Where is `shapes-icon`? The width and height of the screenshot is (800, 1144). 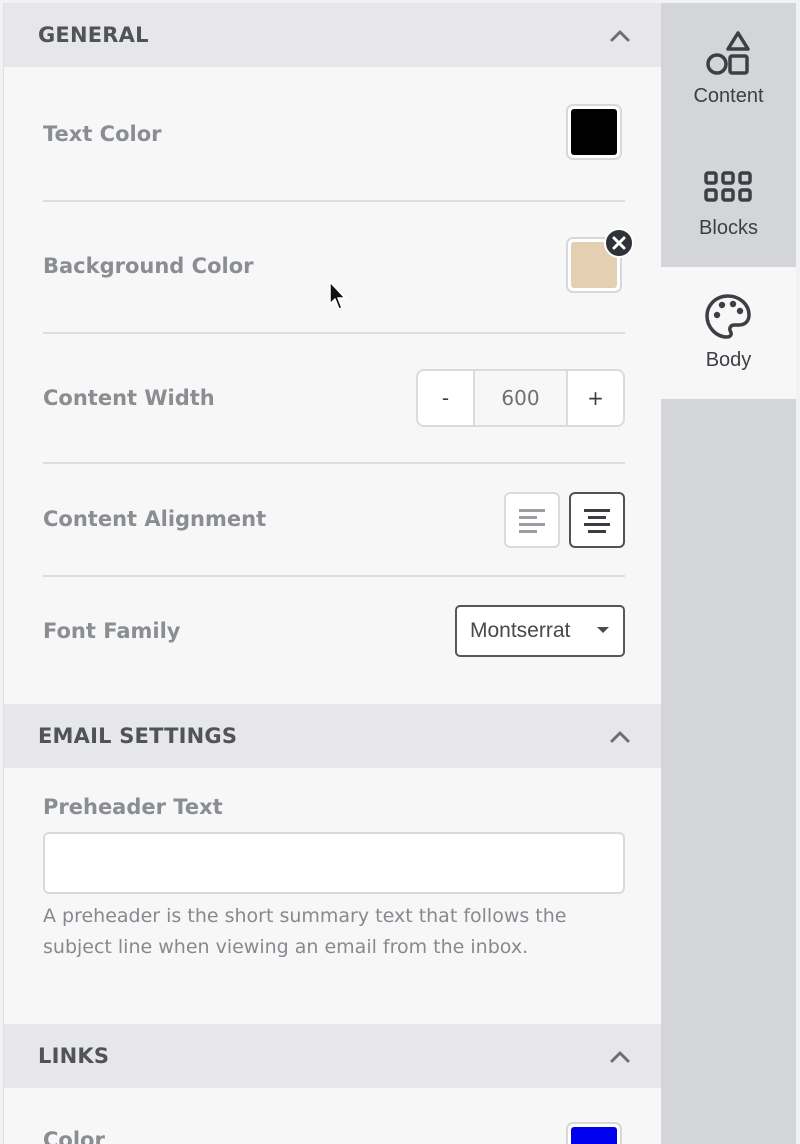 shapes-icon is located at coordinates (728, 53).